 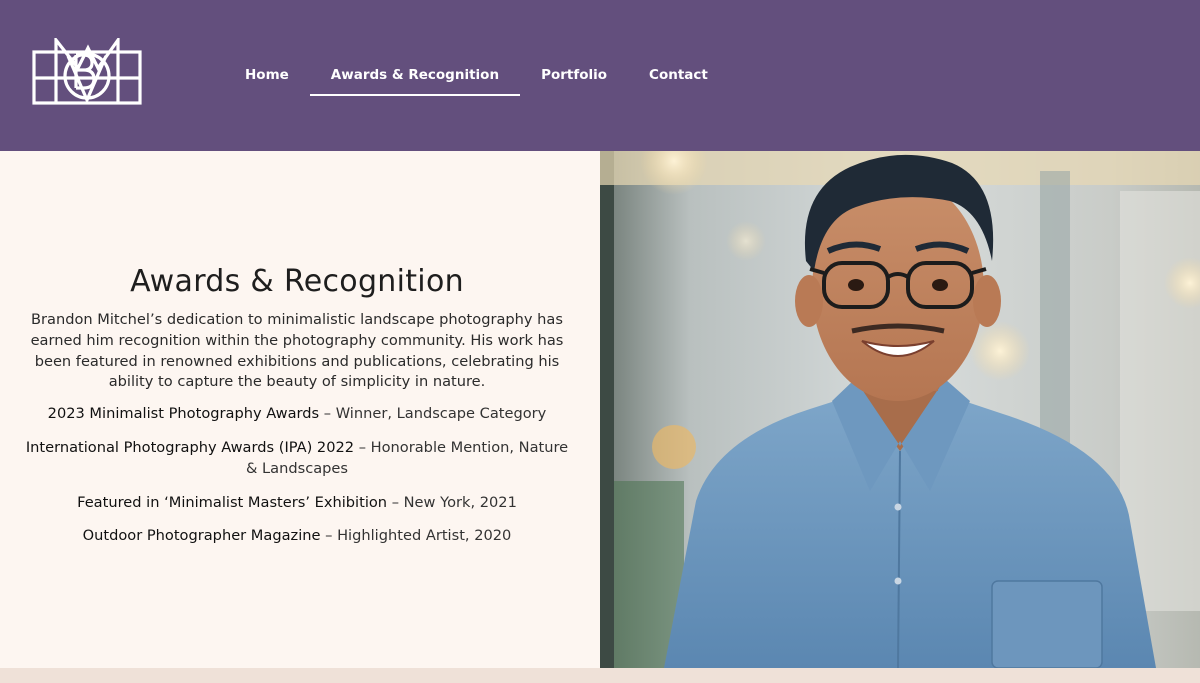 I want to click on nav-contact: Contact, so click(x=678, y=75).